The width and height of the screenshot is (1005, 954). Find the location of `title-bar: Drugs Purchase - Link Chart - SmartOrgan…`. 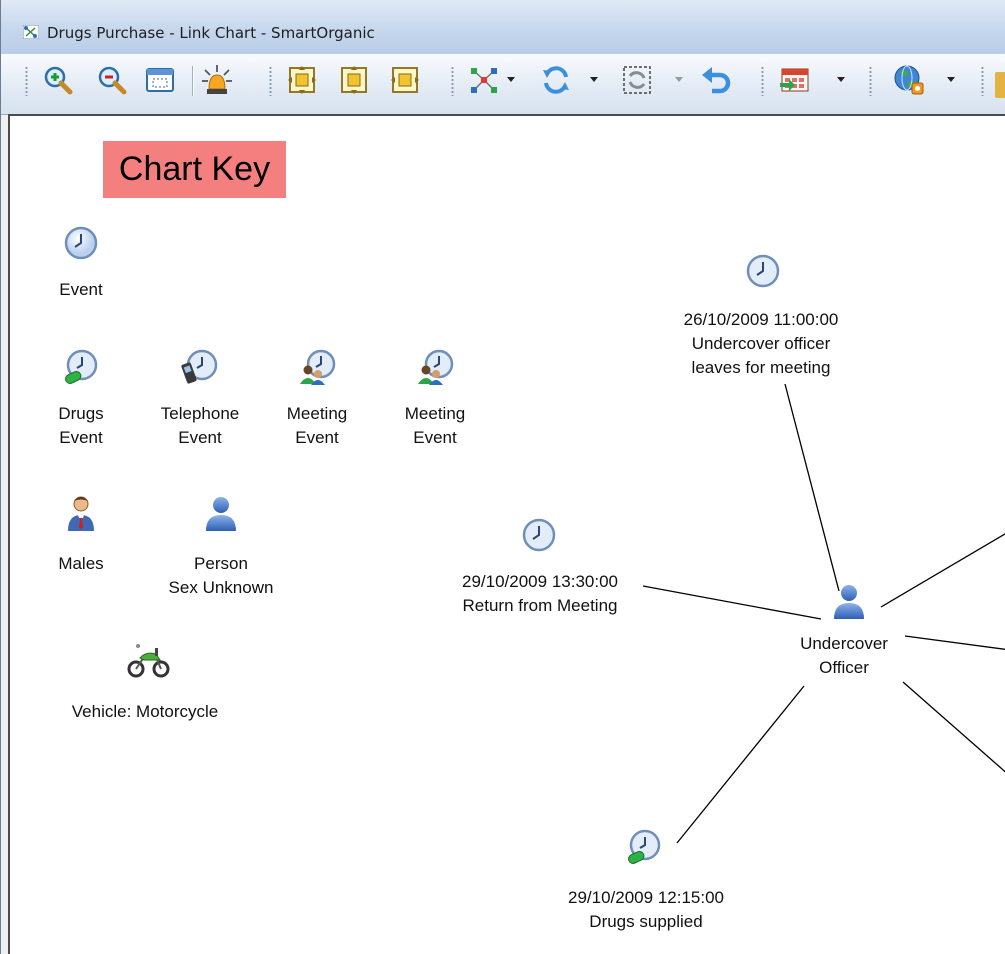

title-bar: Drugs Purchase - Link Chart - SmartOrgan… is located at coordinates (503, 27).